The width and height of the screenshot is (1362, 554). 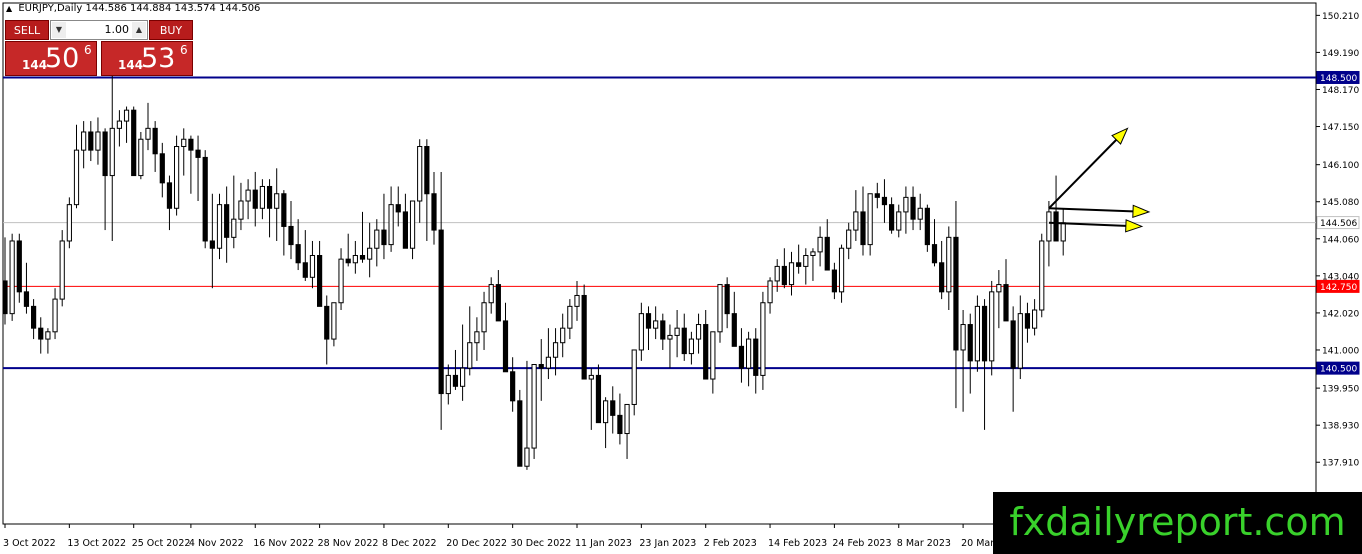 I want to click on buy-price-box: 144 53 6, so click(x=147, y=58).